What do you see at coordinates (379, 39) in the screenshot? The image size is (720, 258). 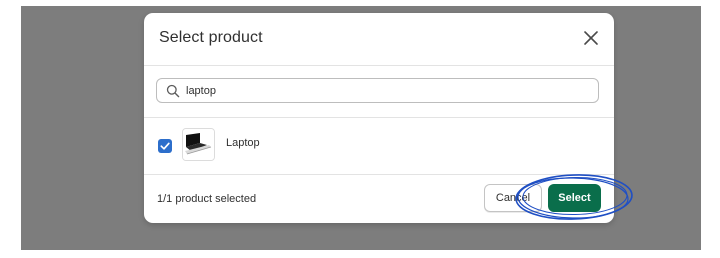 I see `dialog-header: Select product` at bounding box center [379, 39].